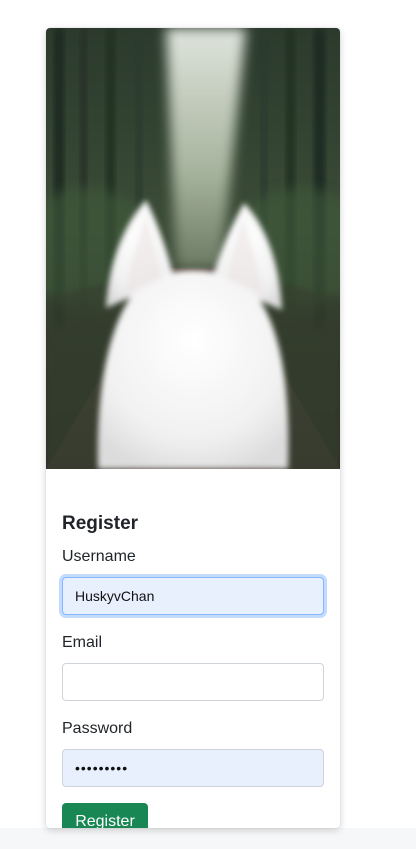 Image resolution: width=416 pixels, height=849 pixels. I want to click on email-input, so click(193, 682).